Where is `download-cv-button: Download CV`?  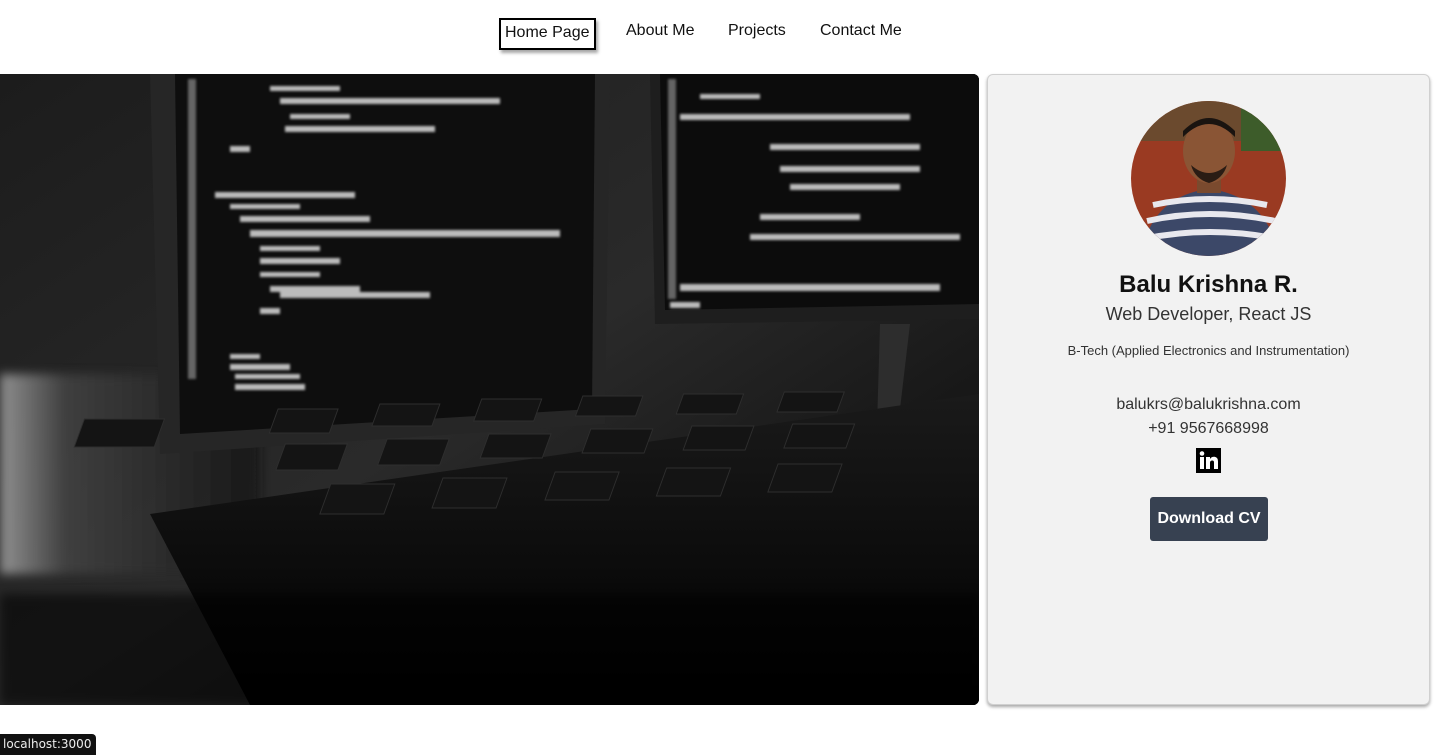
download-cv-button: Download CV is located at coordinates (1209, 519).